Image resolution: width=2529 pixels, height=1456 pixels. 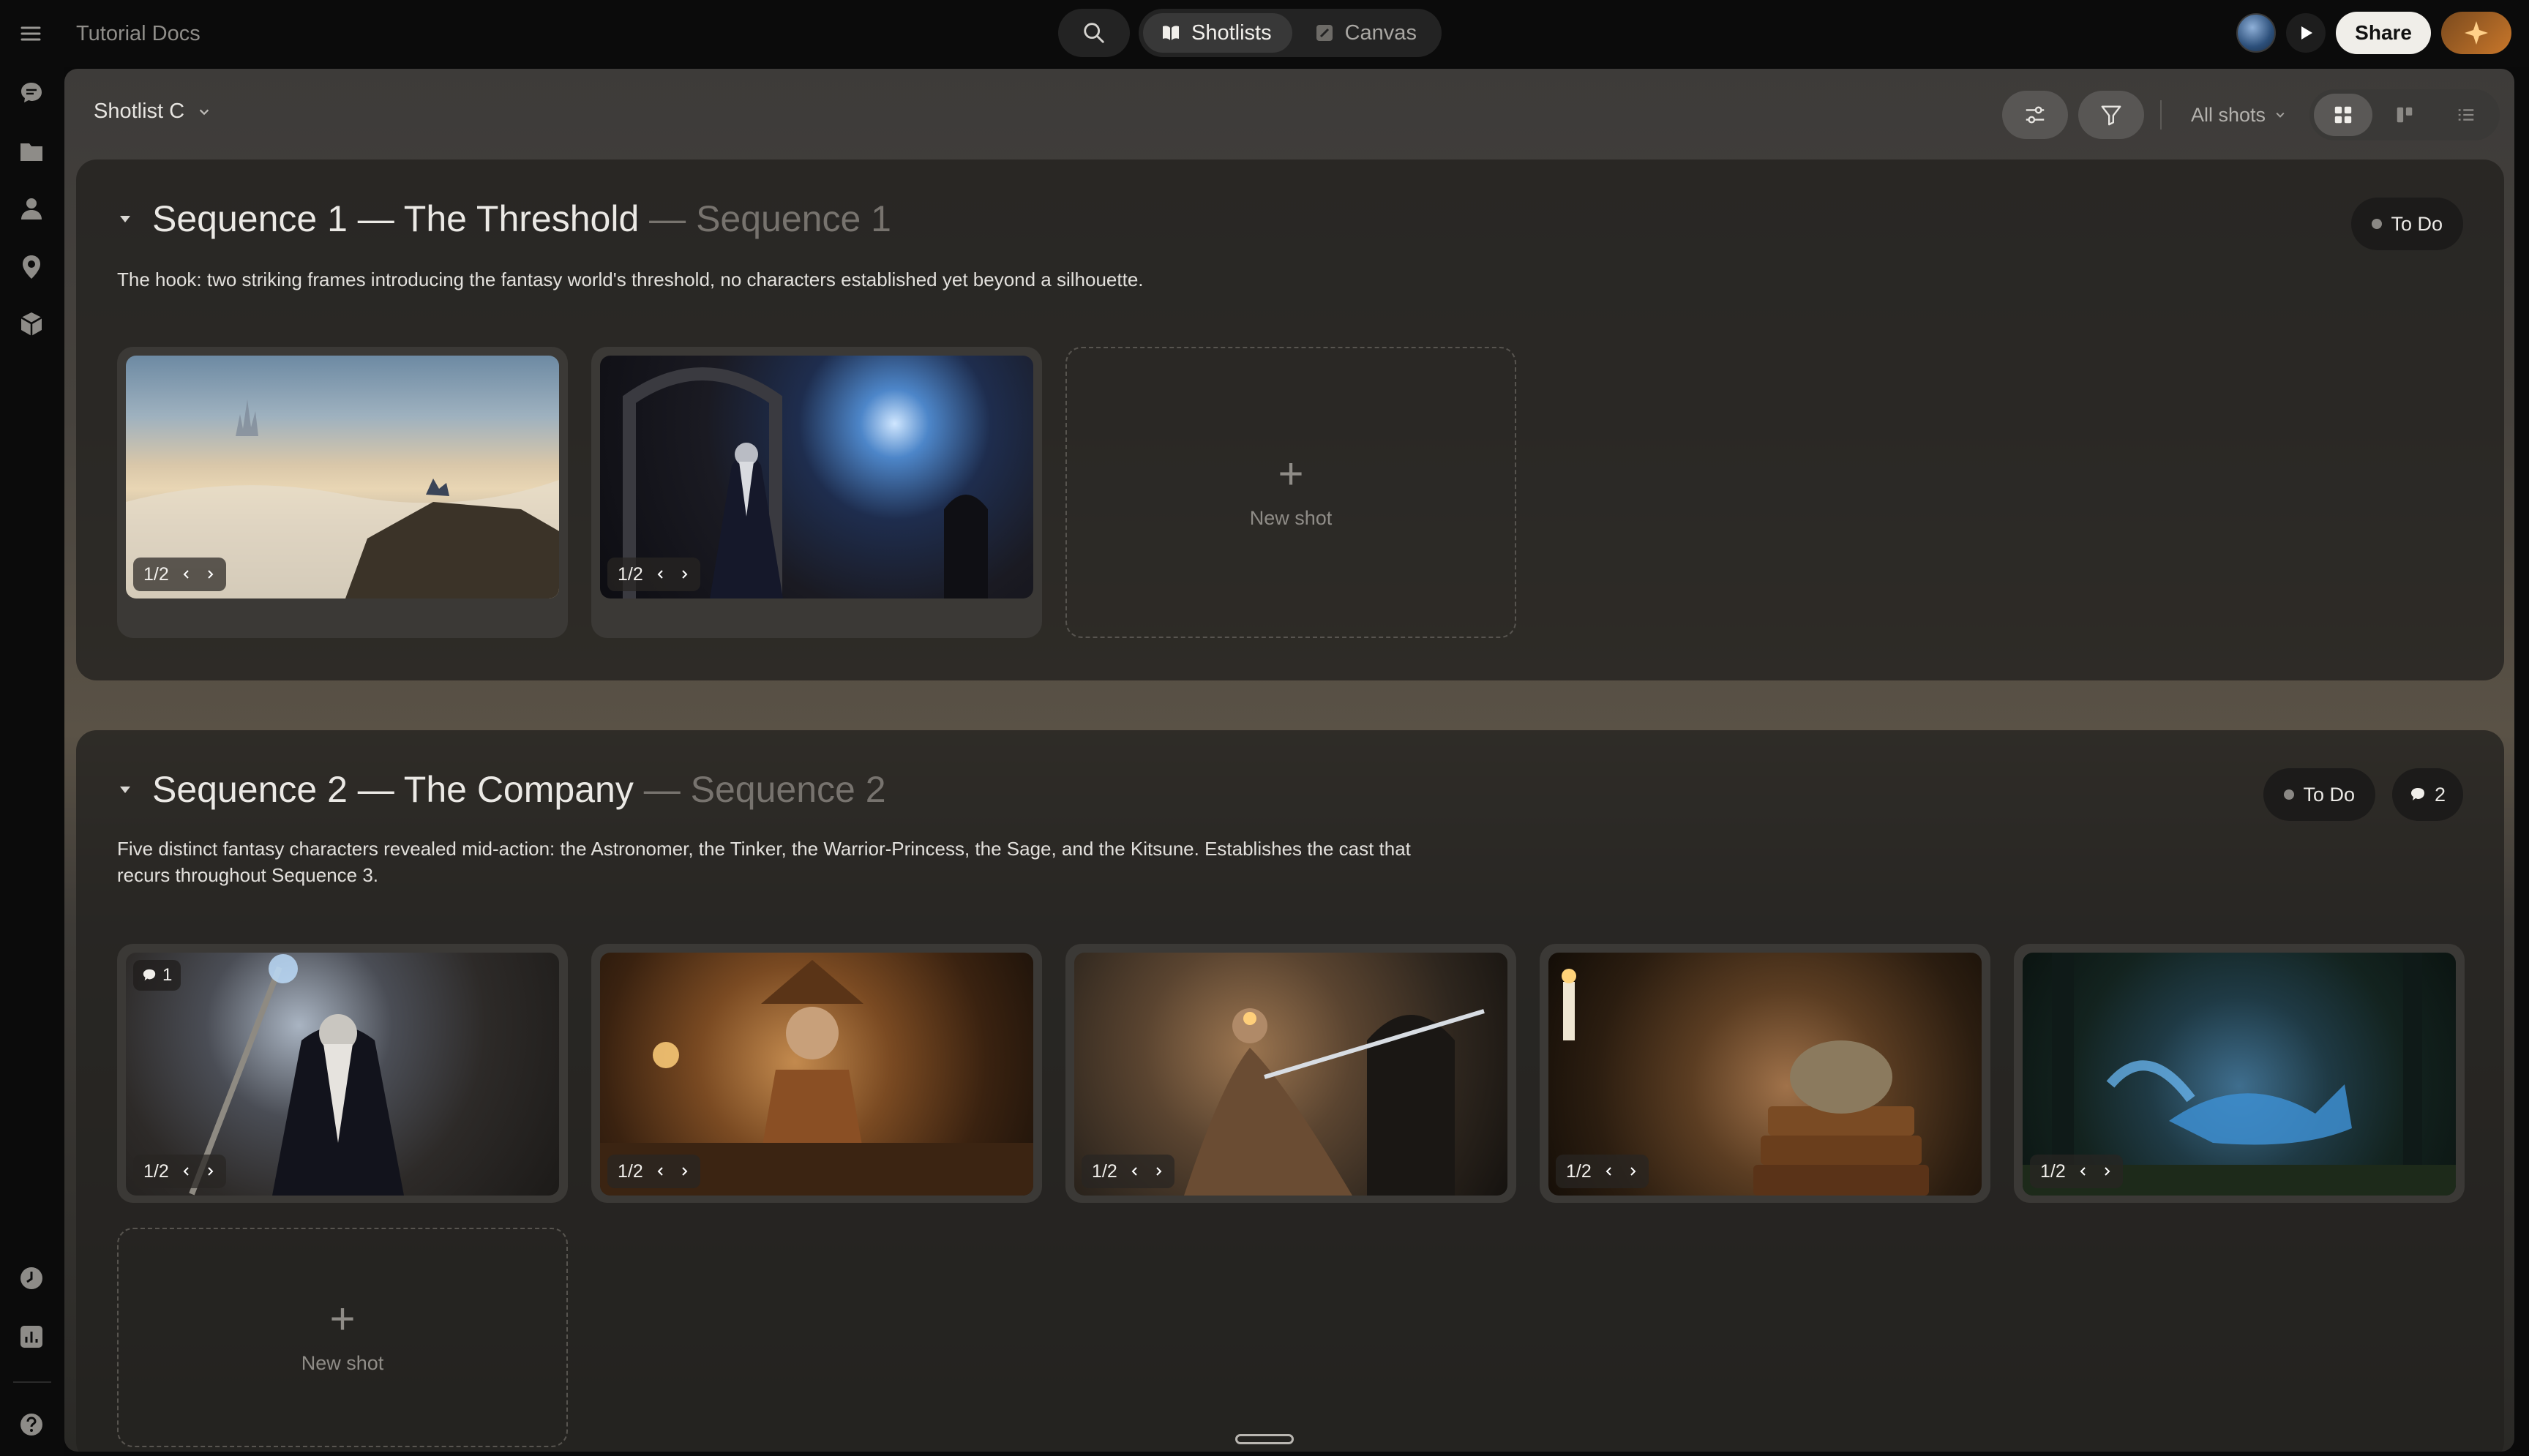 I want to click on help-icon, so click(x=32, y=1424).